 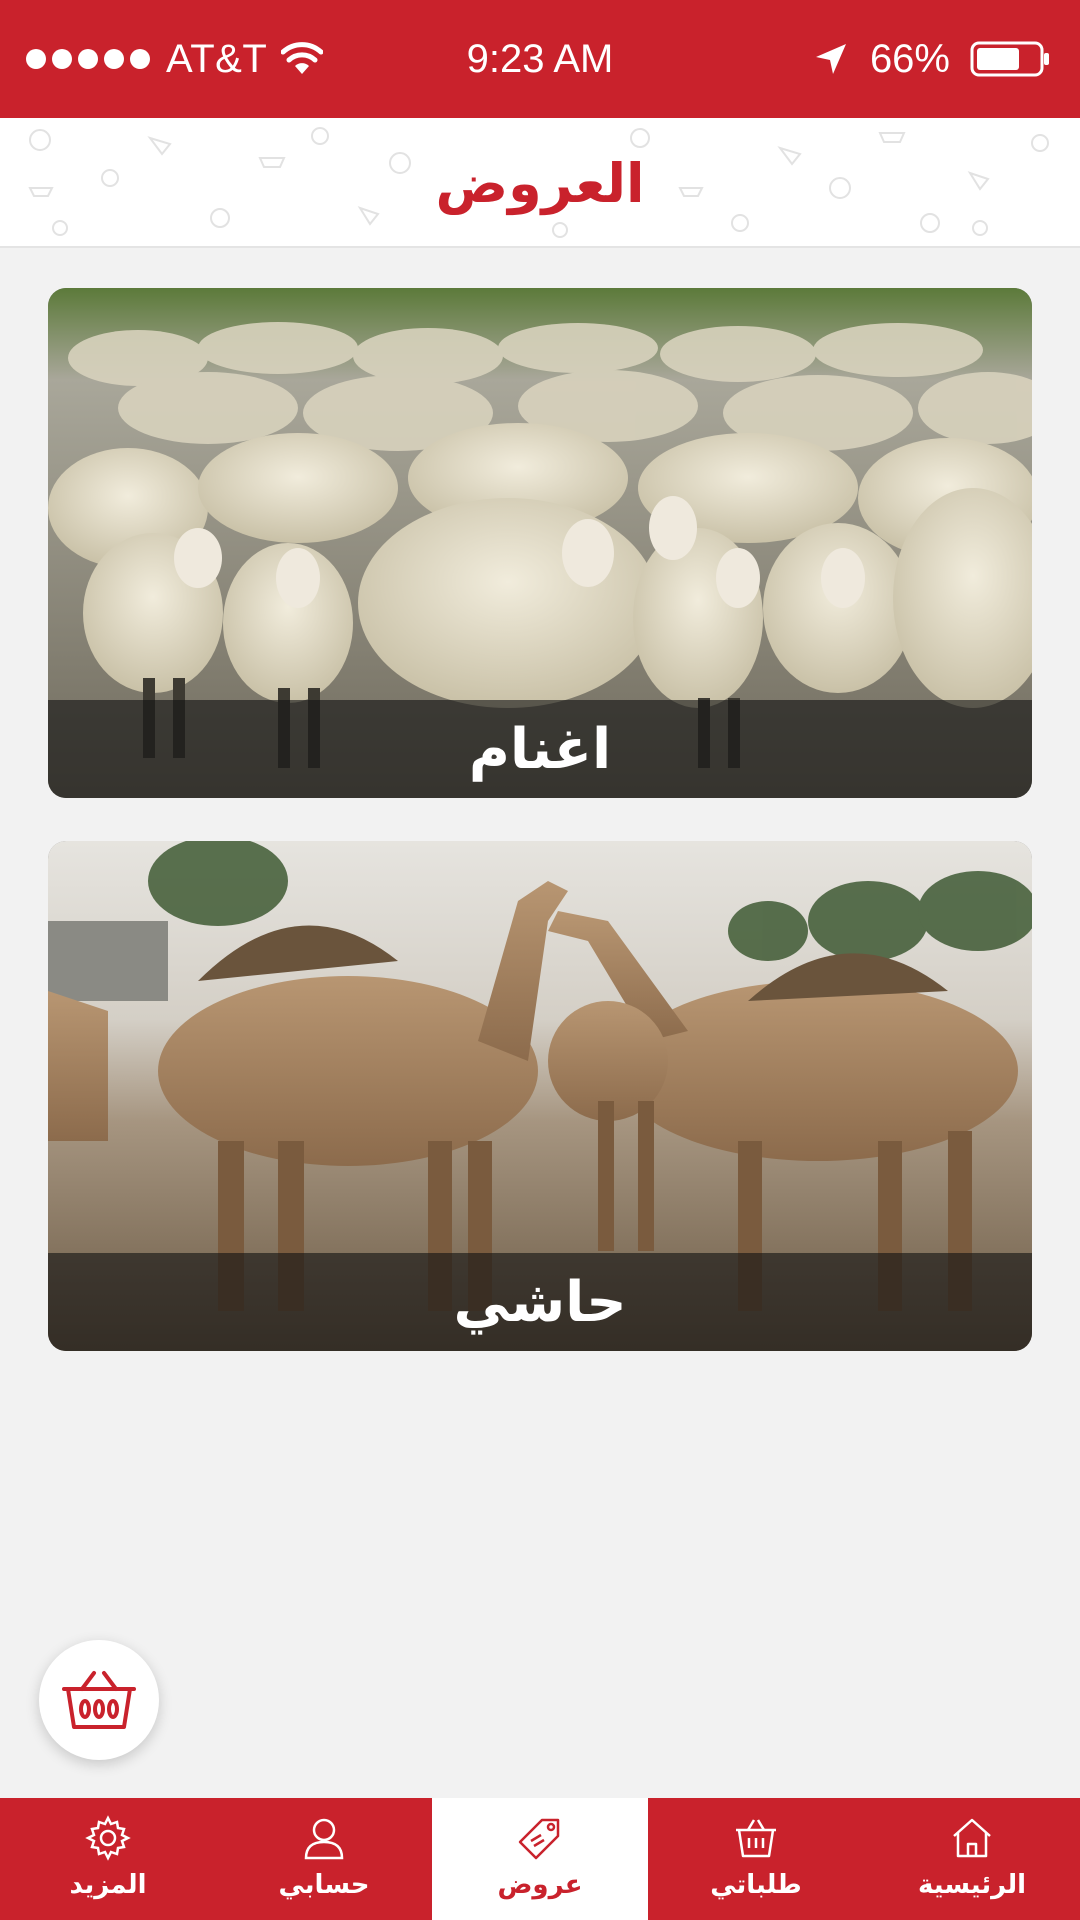 What do you see at coordinates (324, 1885) in the screenshot?
I see `tab-label: حسابي` at bounding box center [324, 1885].